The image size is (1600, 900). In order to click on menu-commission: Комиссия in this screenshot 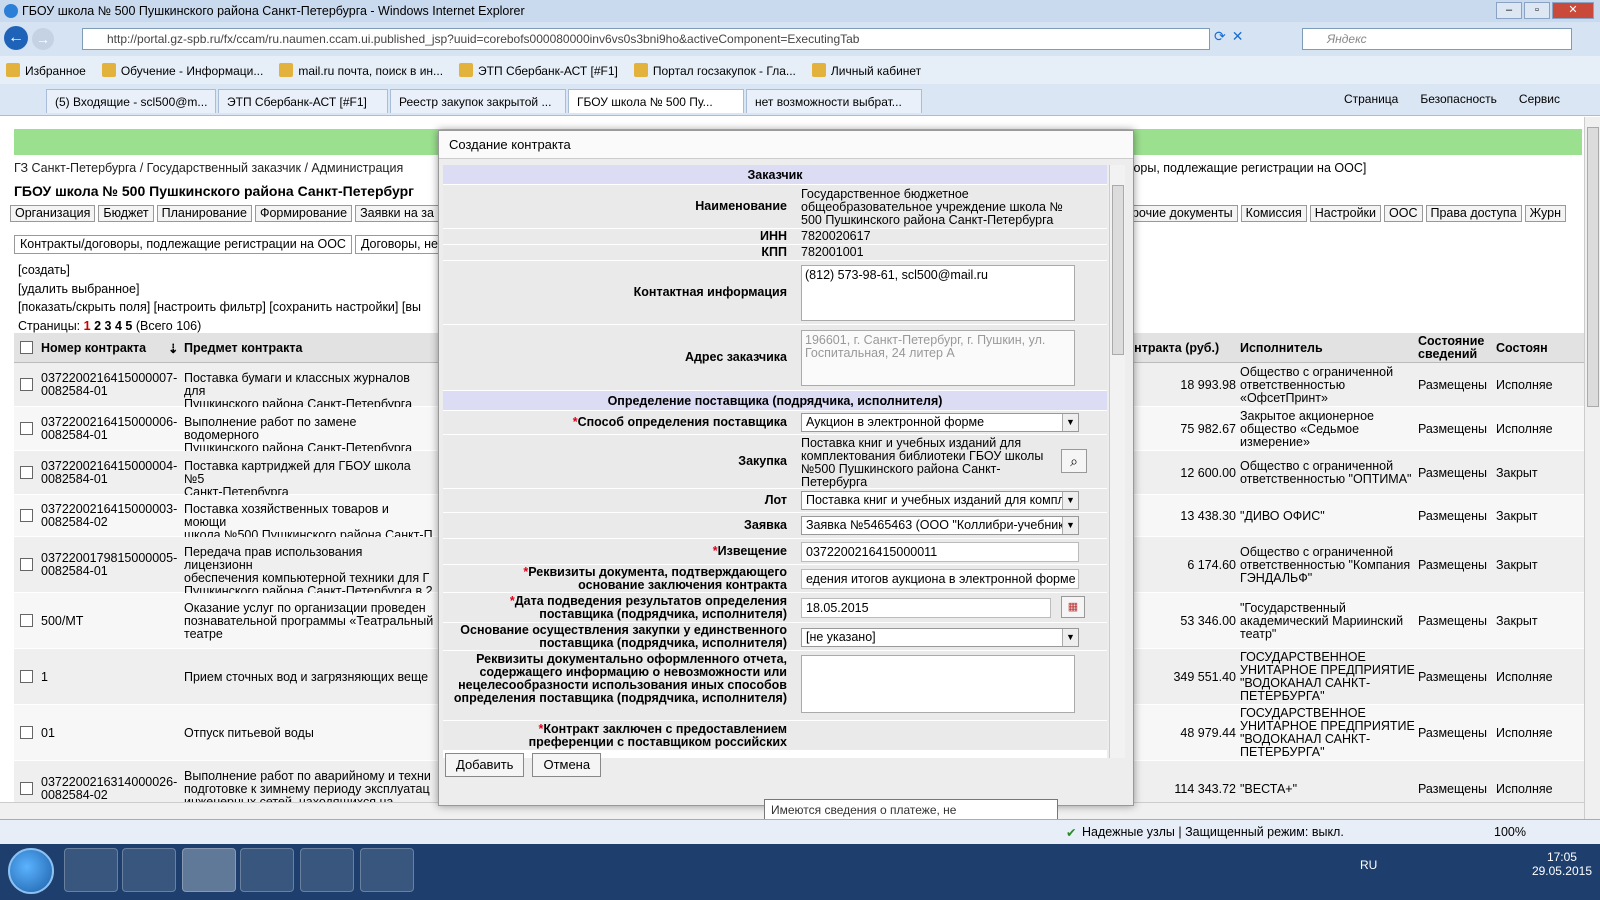, I will do `click(1273, 213)`.